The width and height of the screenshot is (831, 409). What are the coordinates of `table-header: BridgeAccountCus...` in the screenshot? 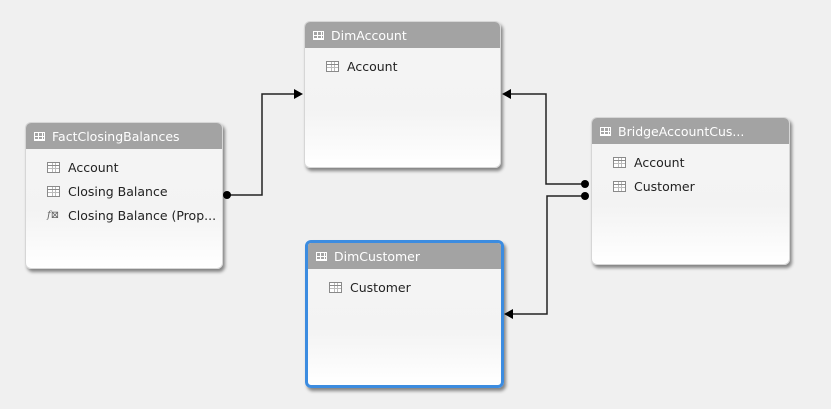 It's located at (690, 131).